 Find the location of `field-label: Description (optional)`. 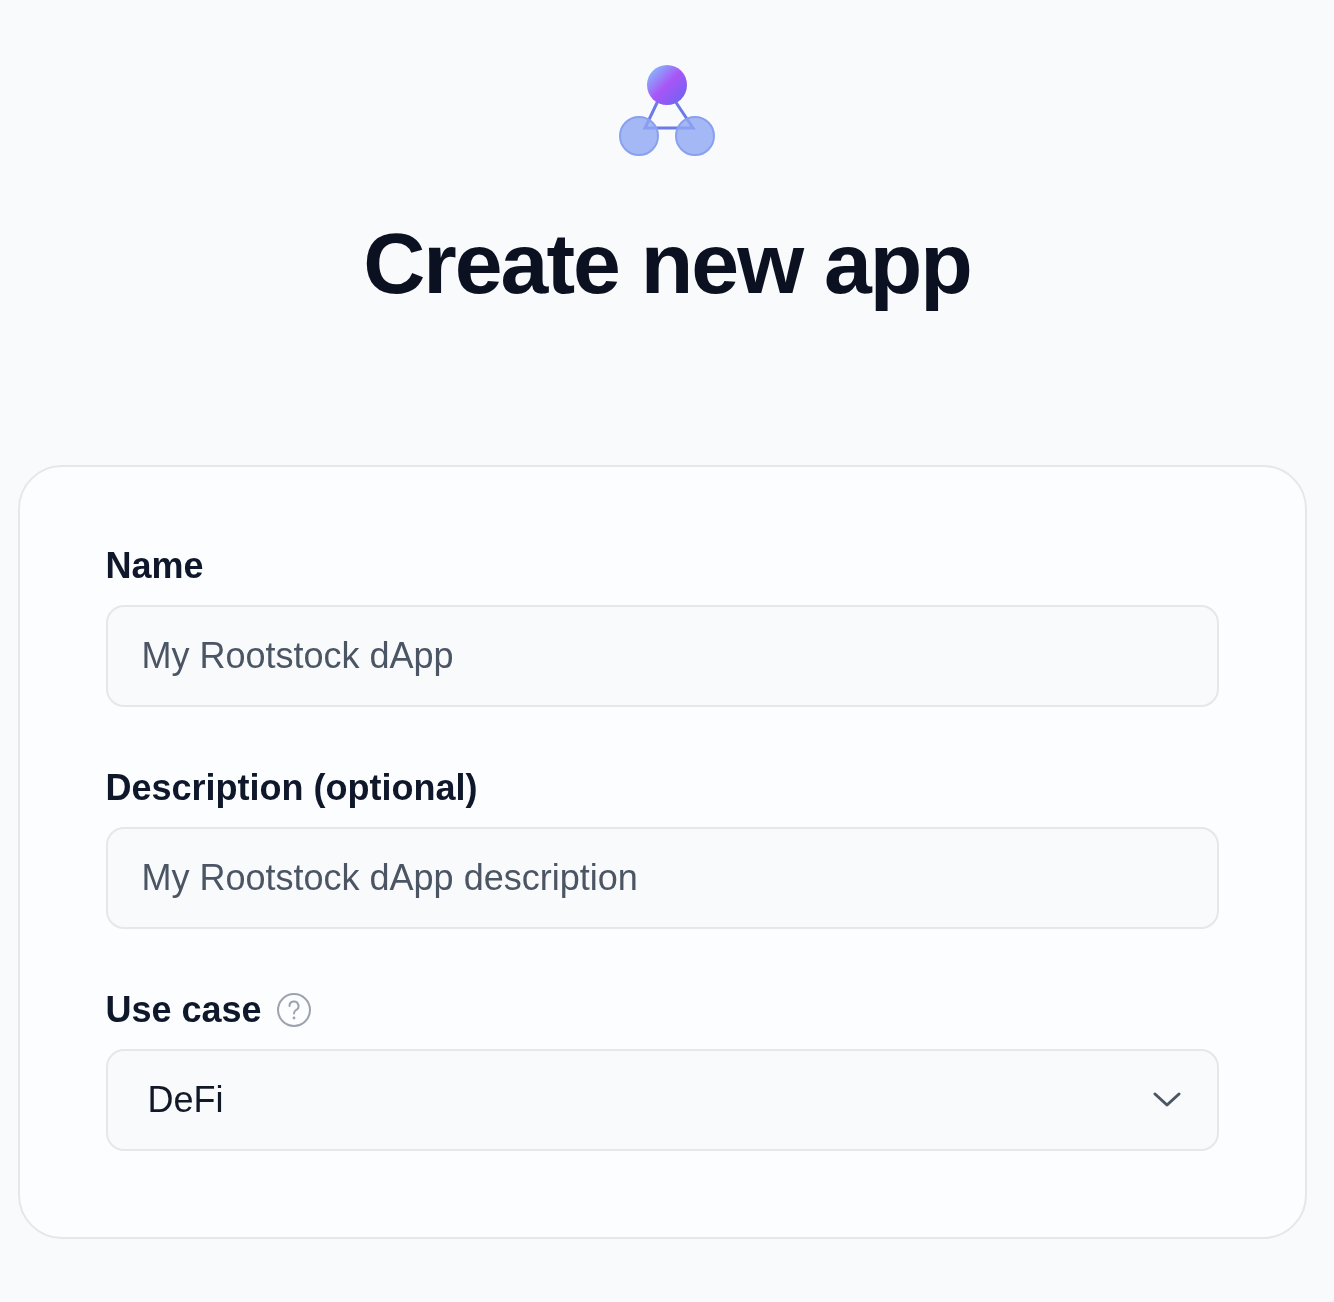

field-label: Description (optional) is located at coordinates (291, 788).